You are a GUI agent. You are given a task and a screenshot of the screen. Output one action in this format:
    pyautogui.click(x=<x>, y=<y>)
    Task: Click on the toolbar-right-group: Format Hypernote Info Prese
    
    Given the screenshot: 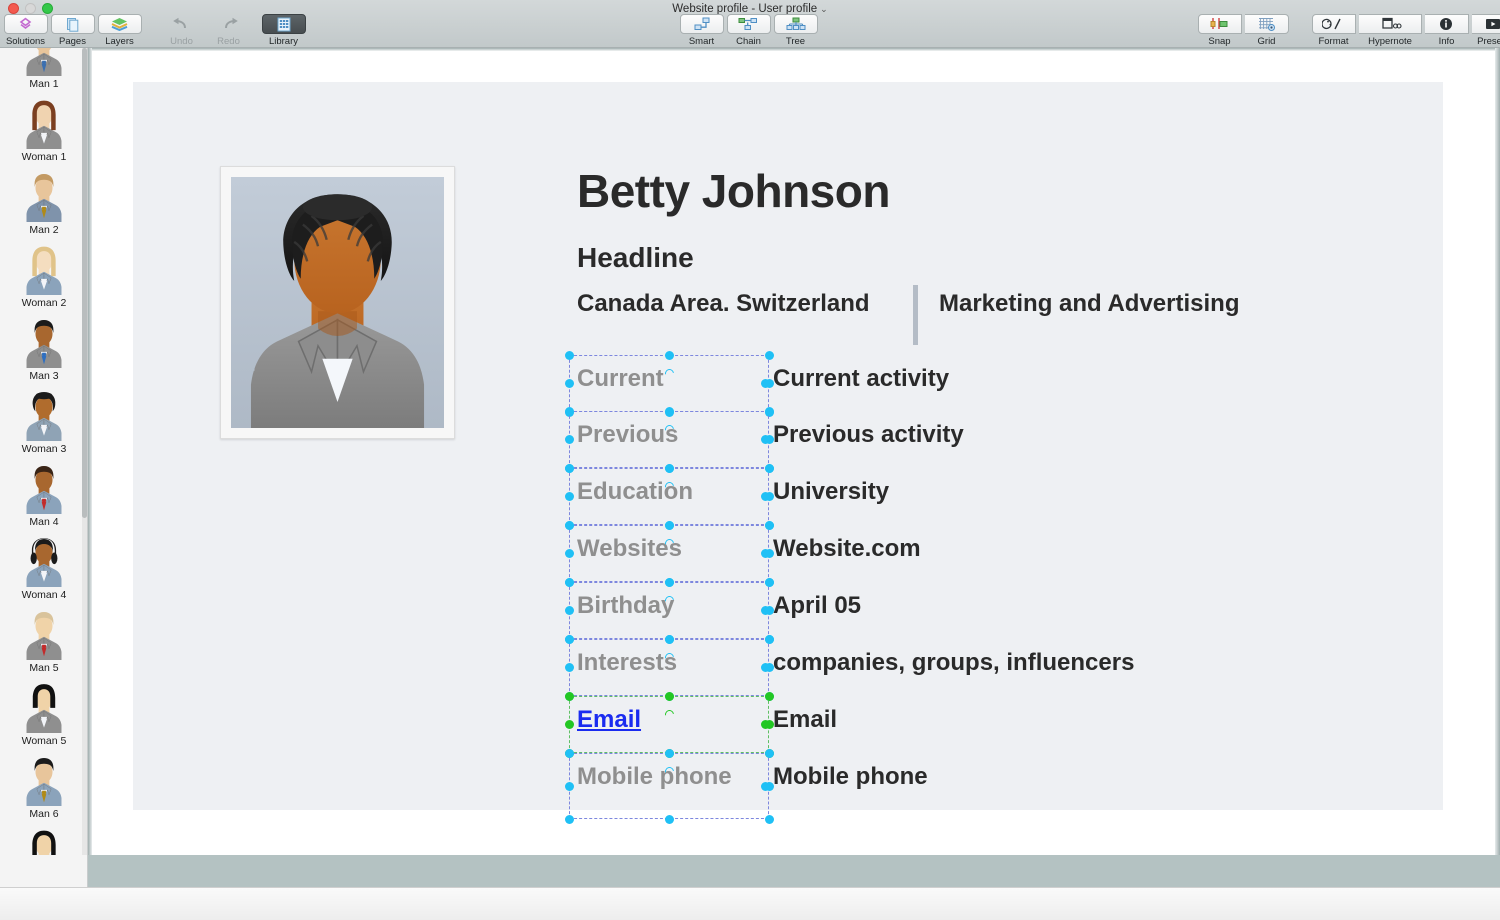 What is the action you would take?
    pyautogui.click(x=1405, y=30)
    